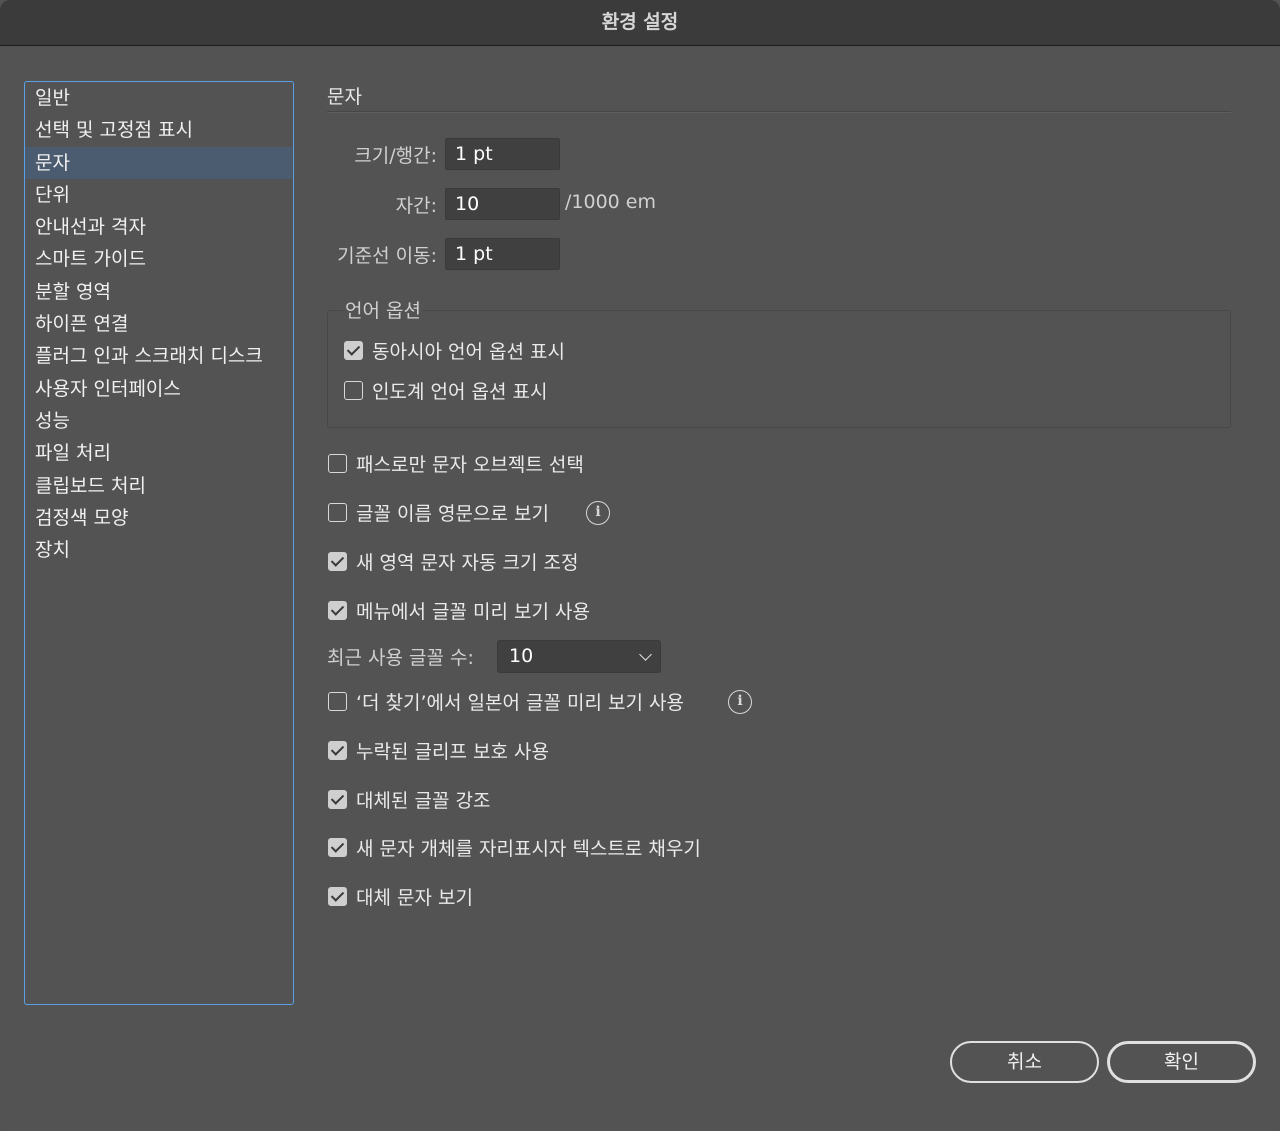 Image resolution: width=1280 pixels, height=1131 pixels. What do you see at coordinates (158, 259) in the screenshot?
I see `sidebar-item-smart-guides: 스마트 가이드` at bounding box center [158, 259].